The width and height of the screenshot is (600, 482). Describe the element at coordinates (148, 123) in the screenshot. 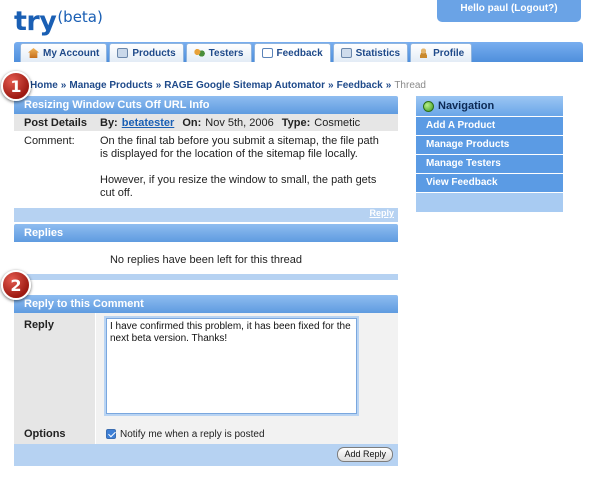

I see `author-link: betatester` at that location.